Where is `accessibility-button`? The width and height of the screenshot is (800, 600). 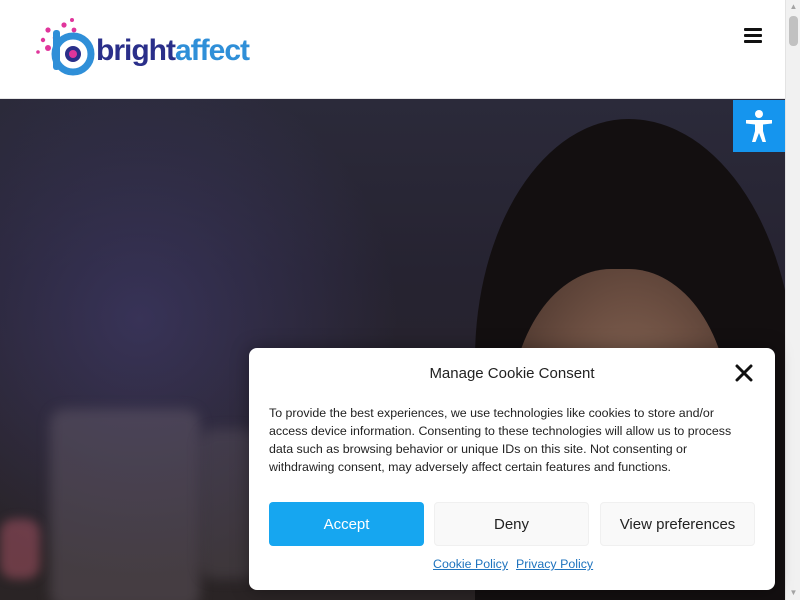
accessibility-button is located at coordinates (759, 126).